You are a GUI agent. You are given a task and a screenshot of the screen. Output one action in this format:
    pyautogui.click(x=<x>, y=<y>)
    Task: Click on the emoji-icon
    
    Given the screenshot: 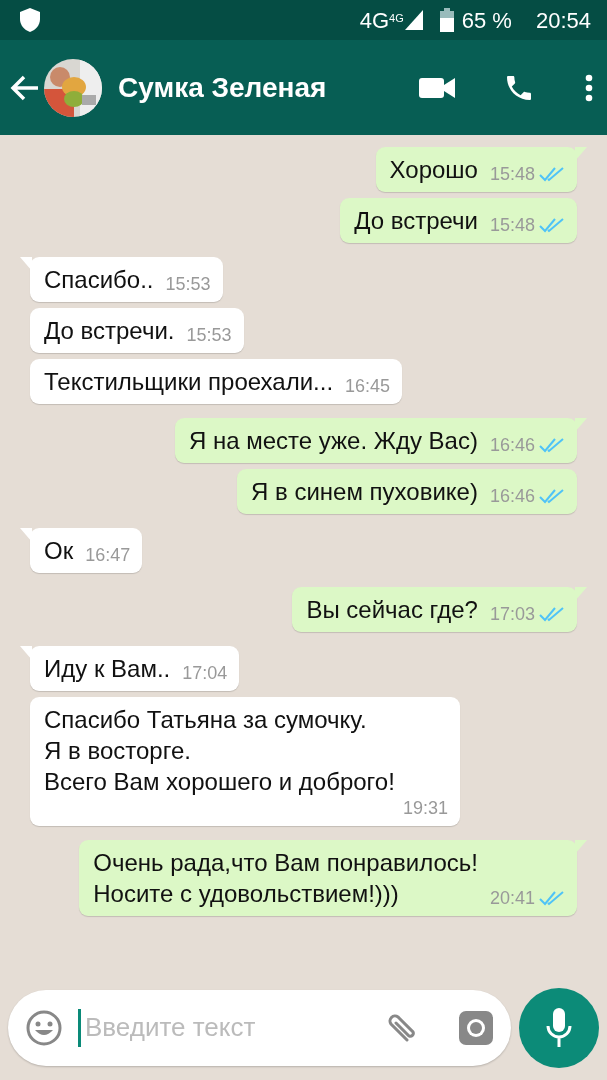 What is the action you would take?
    pyautogui.click(x=44, y=1027)
    